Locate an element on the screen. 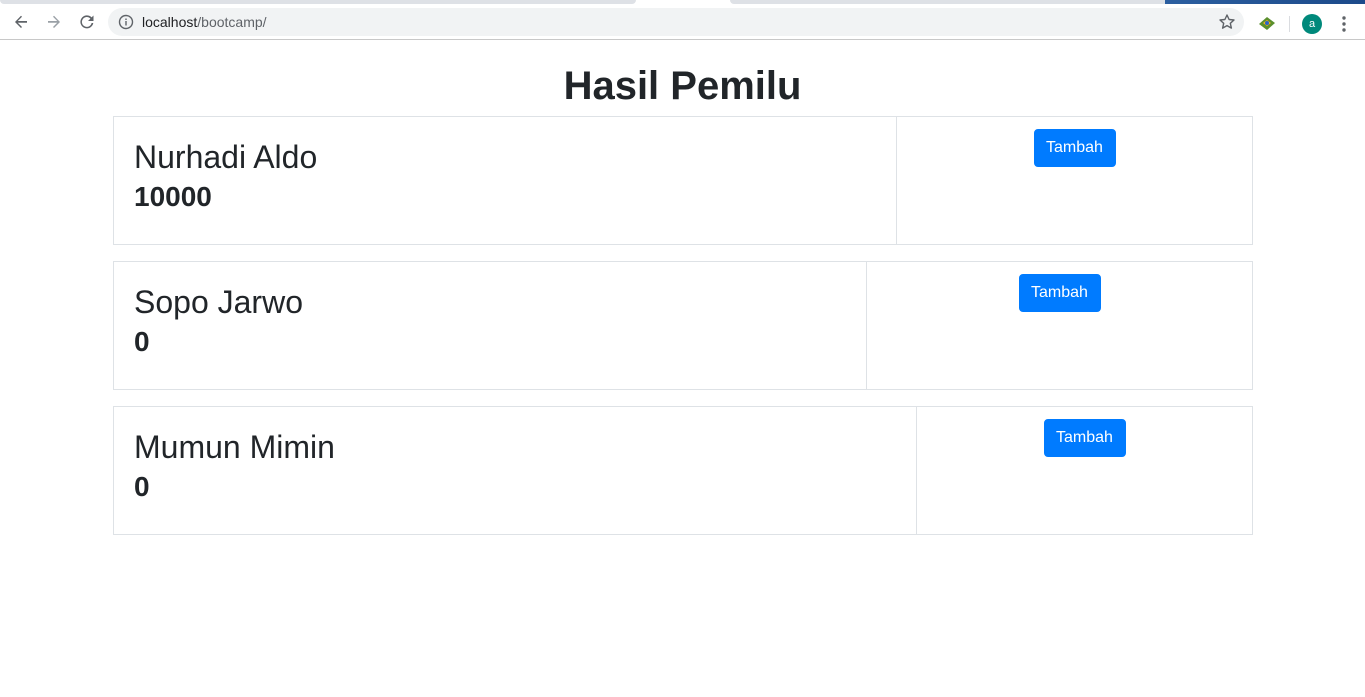 Image resolution: width=1365 pixels, height=697 pixels. browser-toolbar: localhost/bootcamp/ a is located at coordinates (682, 22).